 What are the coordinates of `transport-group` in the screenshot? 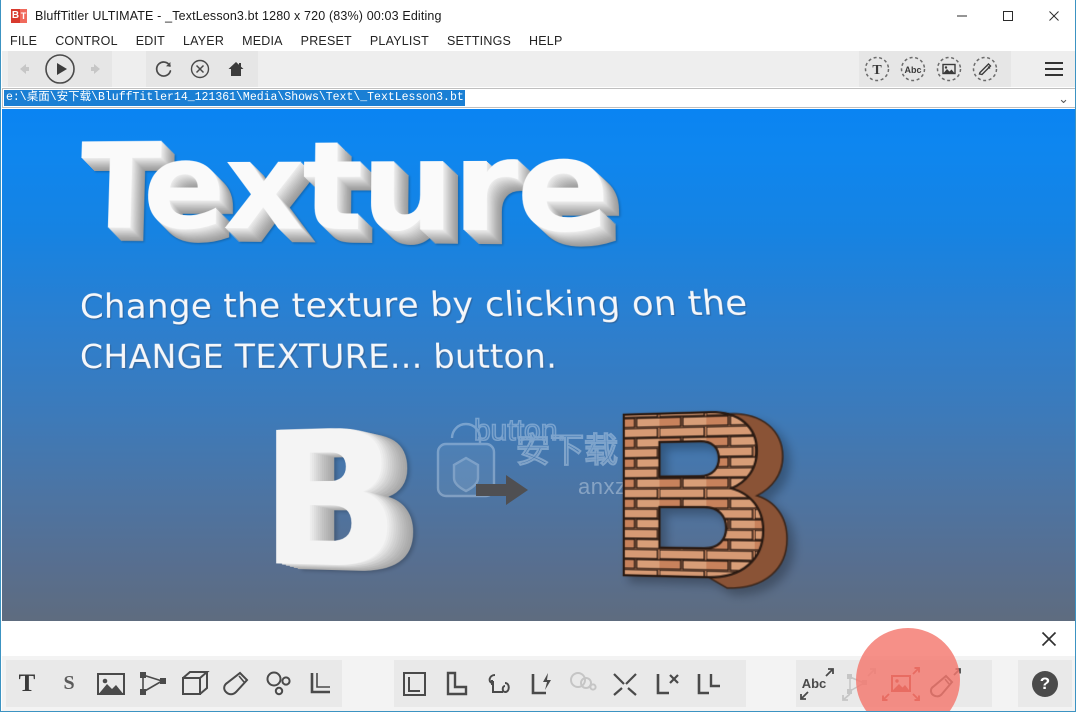 It's located at (202, 69).